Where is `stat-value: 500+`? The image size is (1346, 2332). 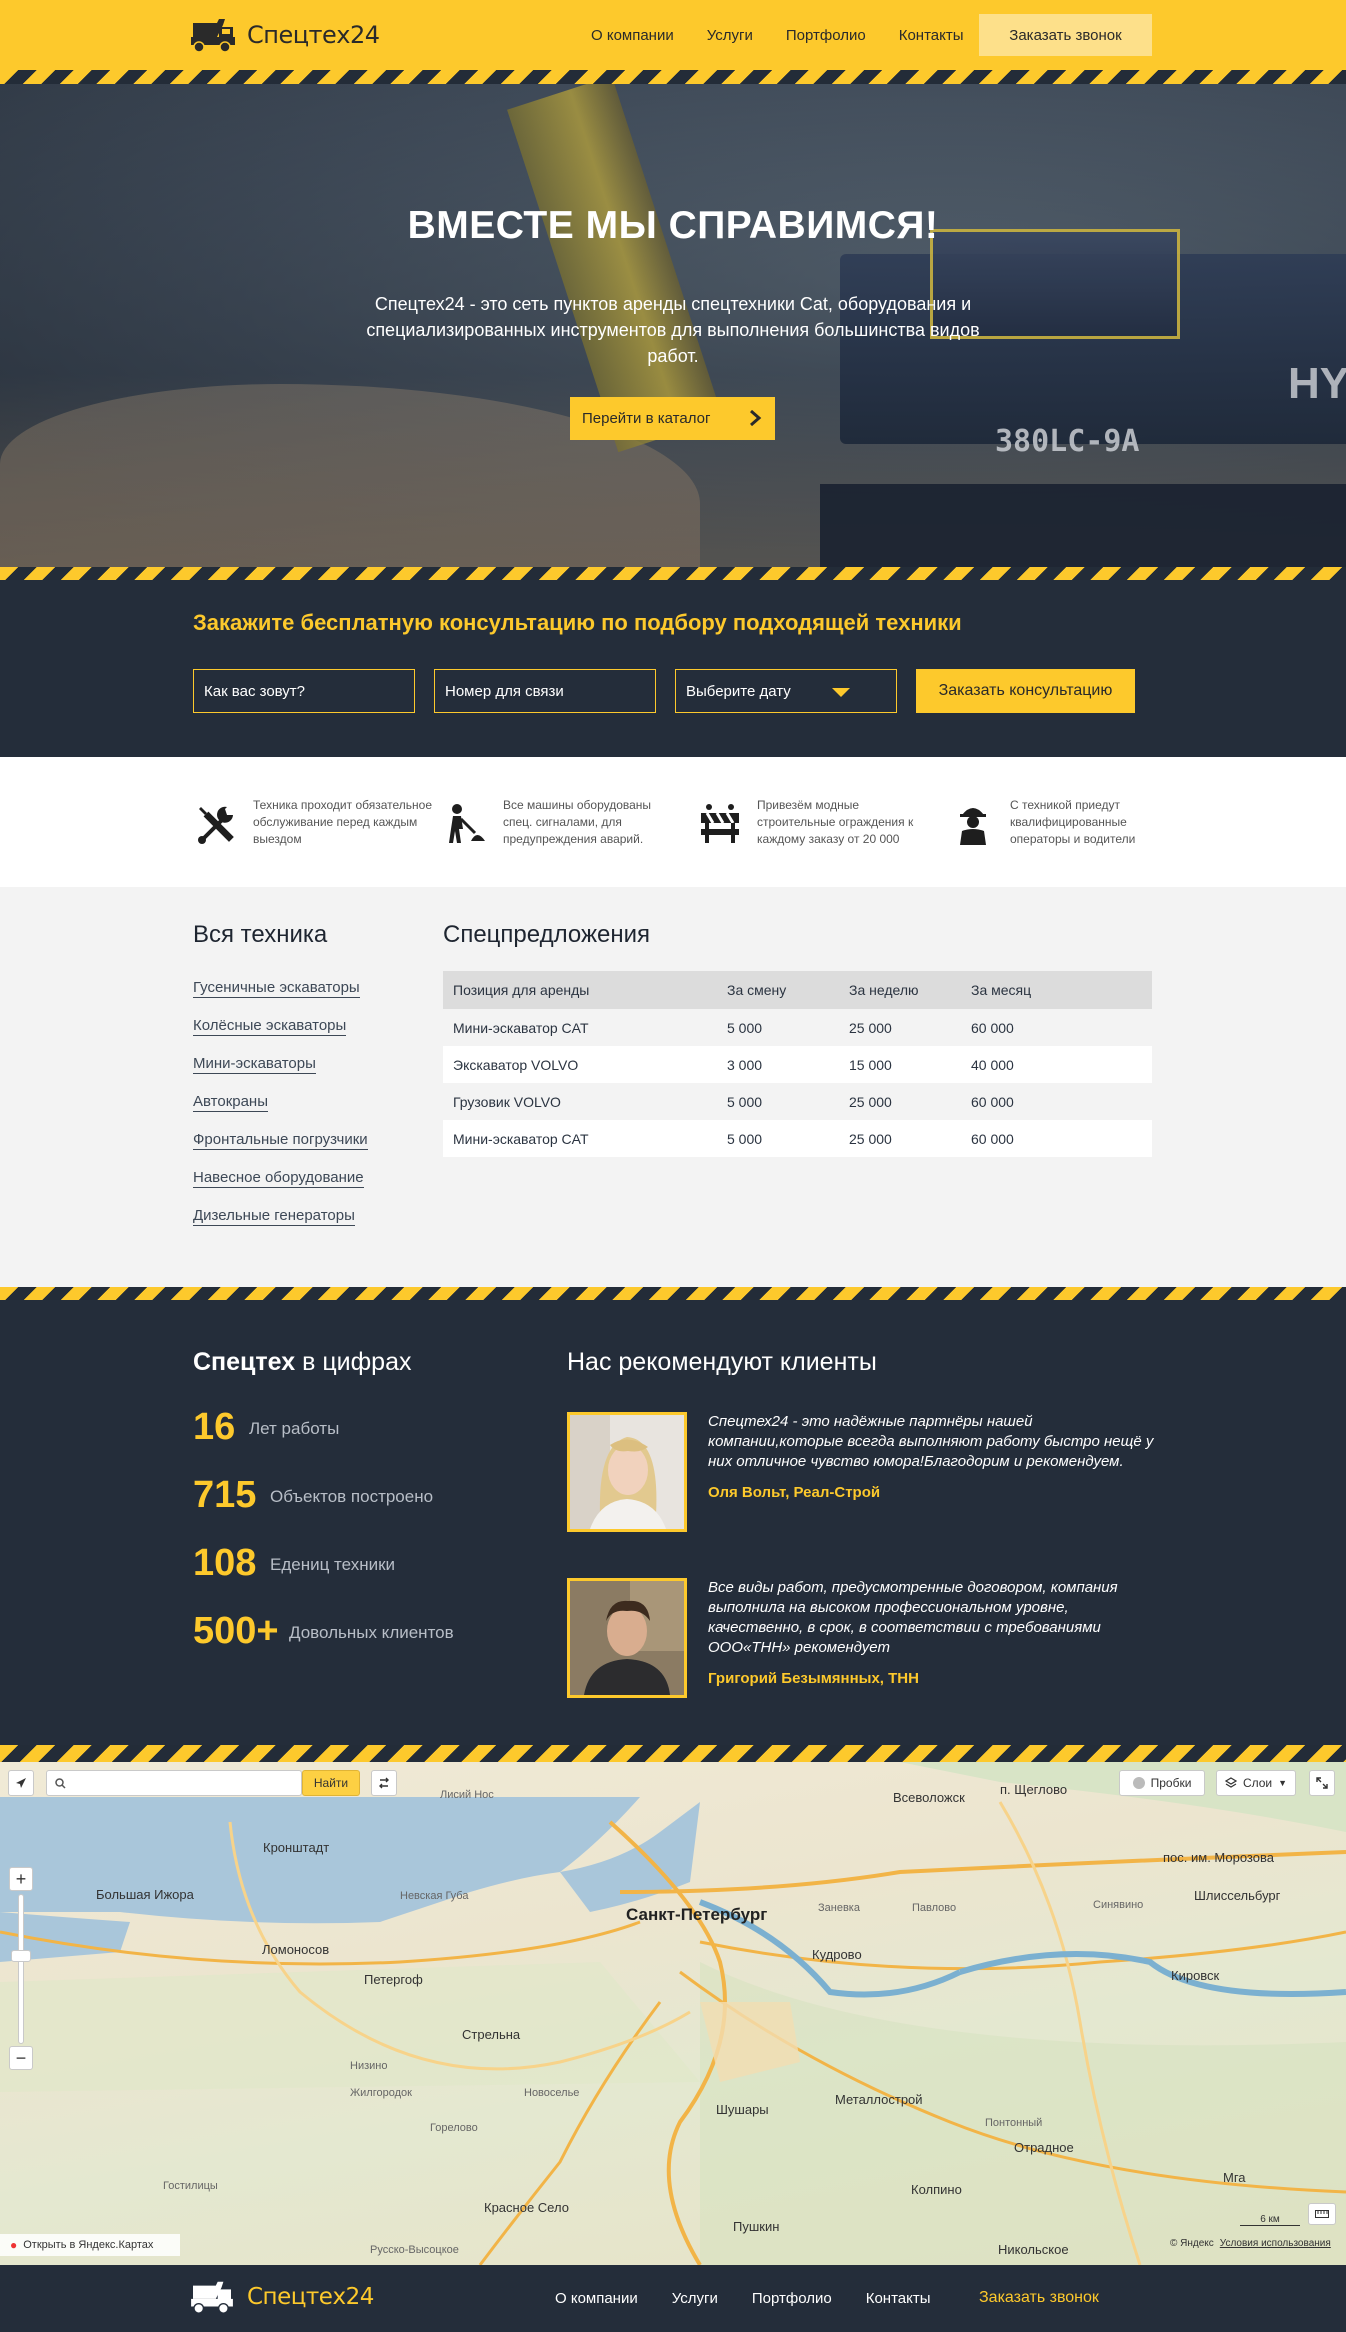 stat-value: 500+ is located at coordinates (236, 1631).